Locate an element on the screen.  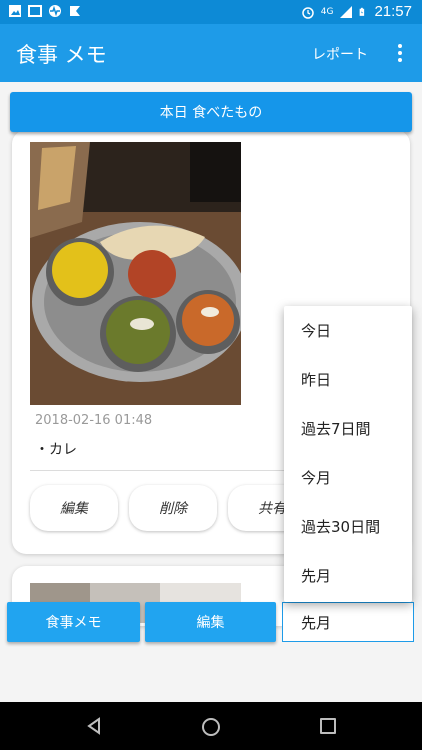
period-option-last-7-days: 過去7日間 is located at coordinates (348, 428).